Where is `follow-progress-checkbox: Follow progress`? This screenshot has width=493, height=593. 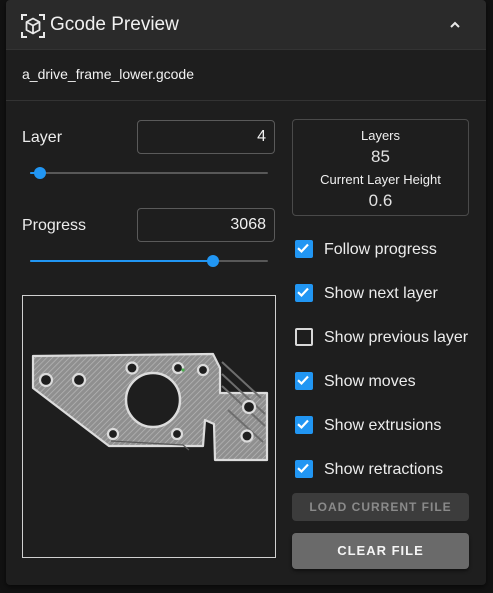
follow-progress-checkbox: Follow progress is located at coordinates (386, 250).